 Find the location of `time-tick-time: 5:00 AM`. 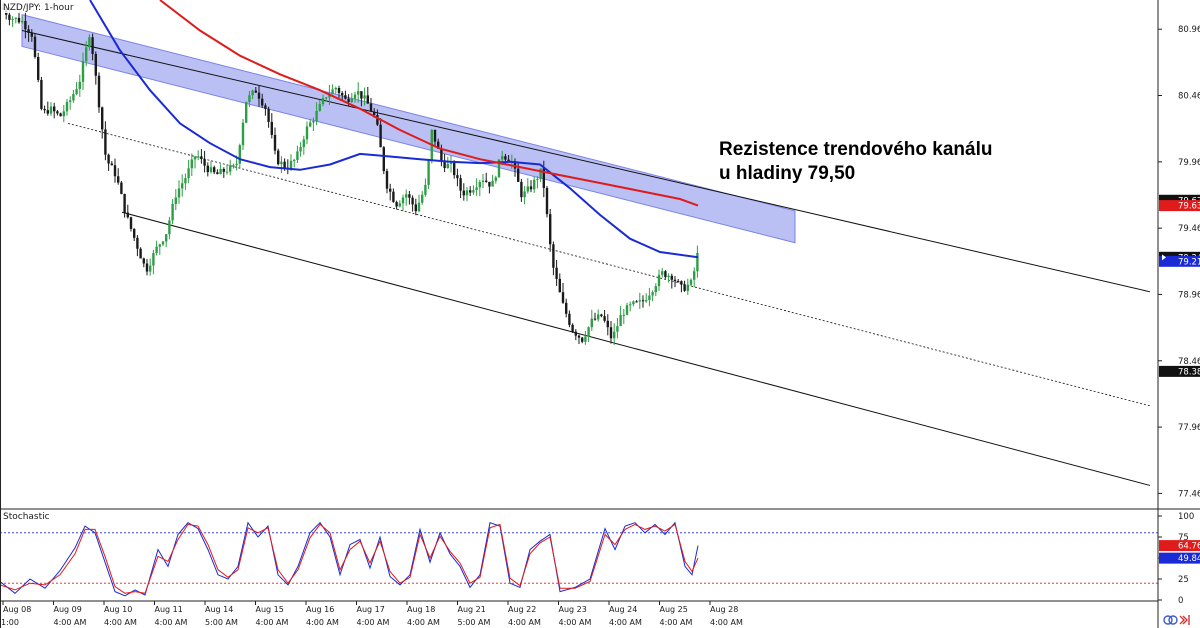

time-tick-time: 5:00 AM is located at coordinates (221, 622).